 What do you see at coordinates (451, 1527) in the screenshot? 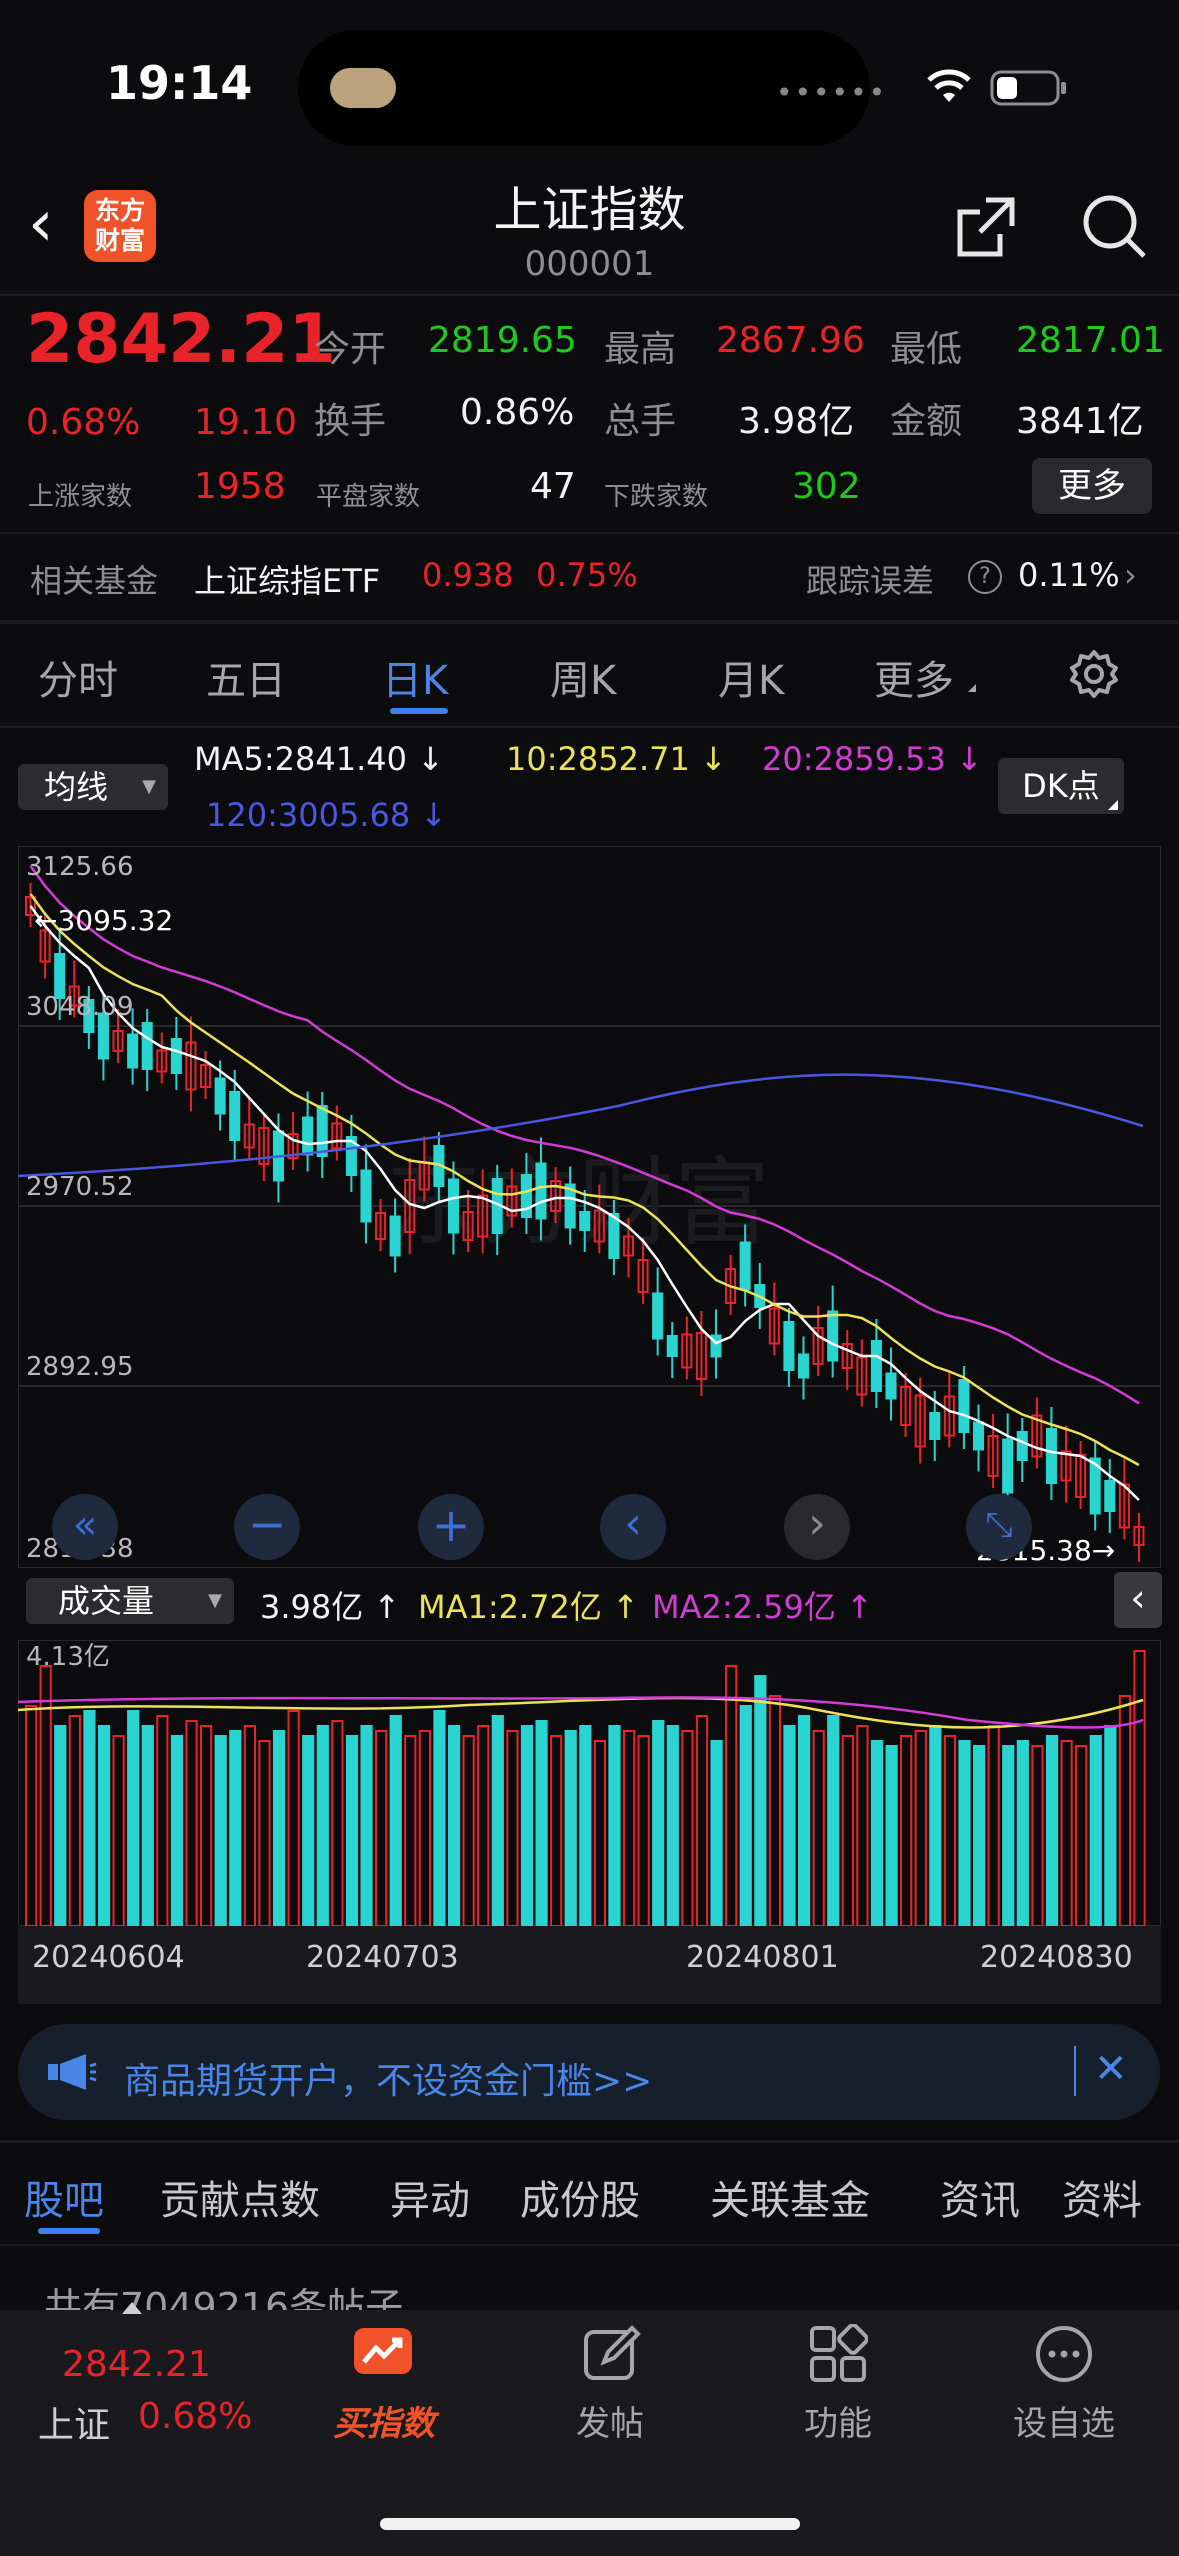
I see `zoom-in-button: +` at bounding box center [451, 1527].